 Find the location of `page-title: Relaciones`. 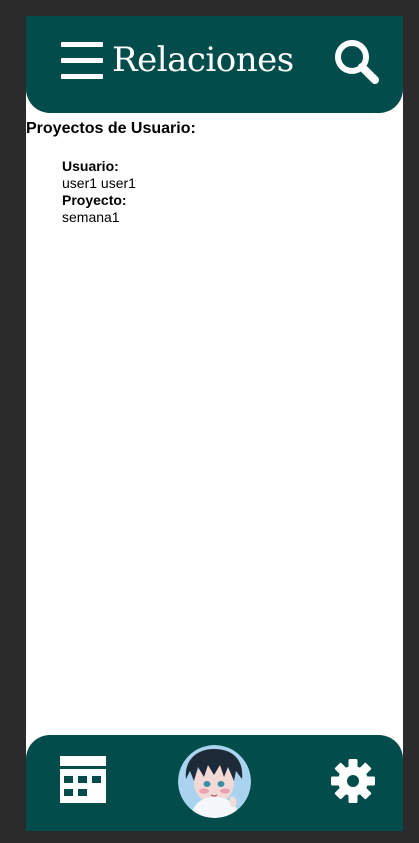

page-title: Relaciones is located at coordinates (203, 60).